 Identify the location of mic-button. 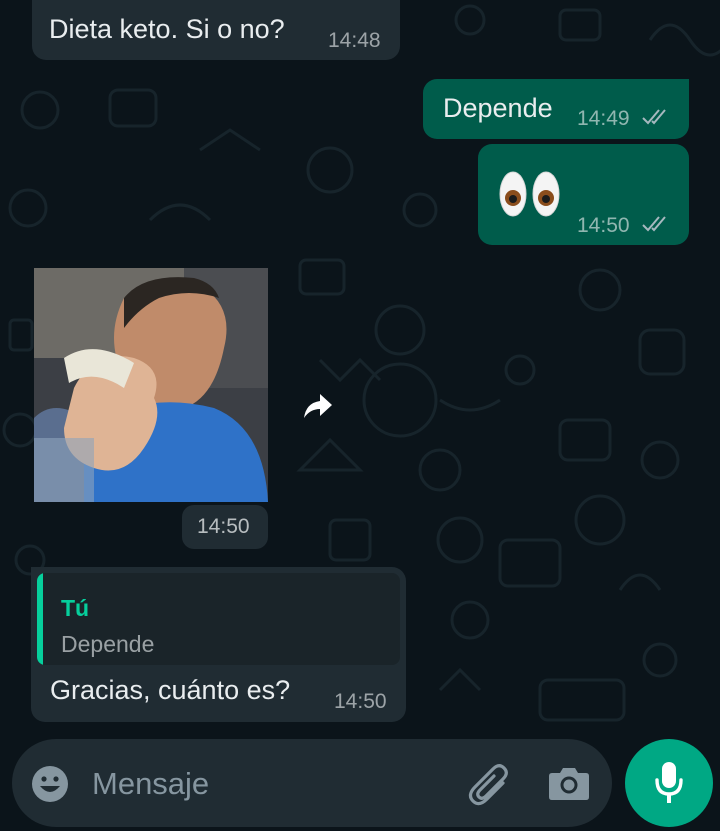
(669, 783).